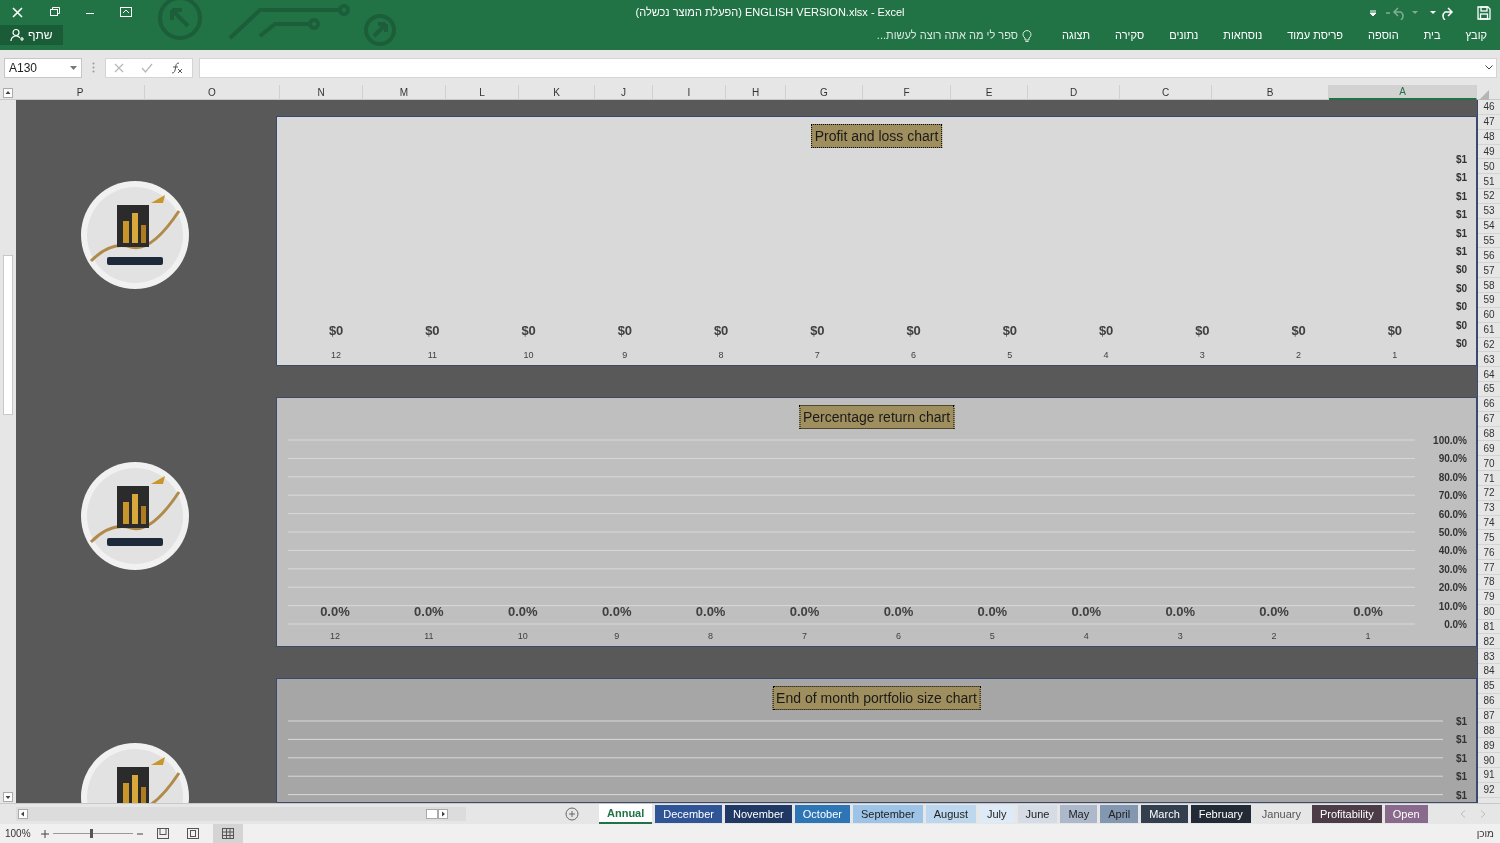 The height and width of the screenshot is (843, 1500). I want to click on row-header: 54, so click(1489, 226).